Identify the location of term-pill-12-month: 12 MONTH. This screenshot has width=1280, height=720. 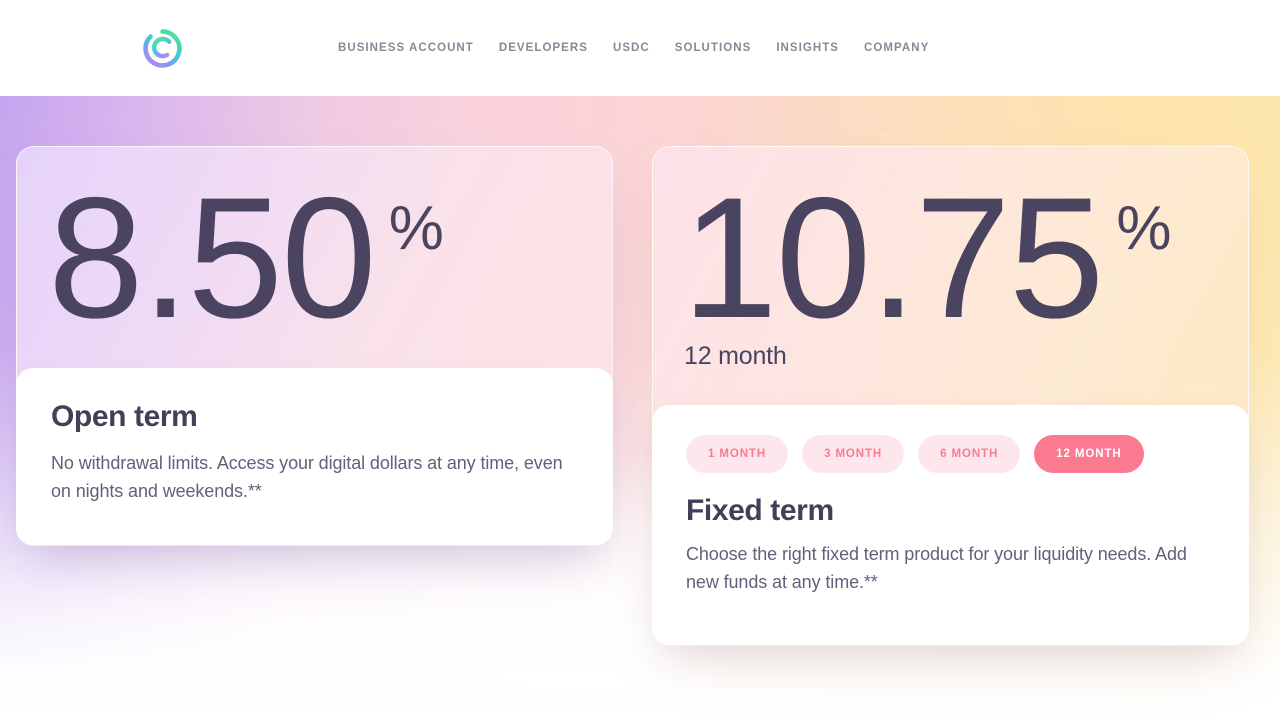
(1089, 454).